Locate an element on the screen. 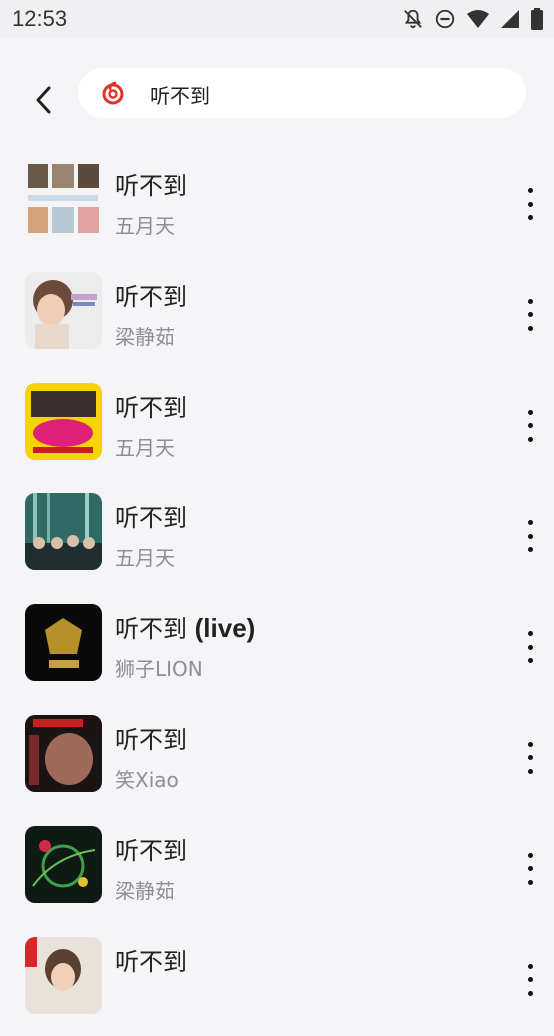 The width and height of the screenshot is (554, 1036). do-not-disturb-icon is located at coordinates (445, 19).